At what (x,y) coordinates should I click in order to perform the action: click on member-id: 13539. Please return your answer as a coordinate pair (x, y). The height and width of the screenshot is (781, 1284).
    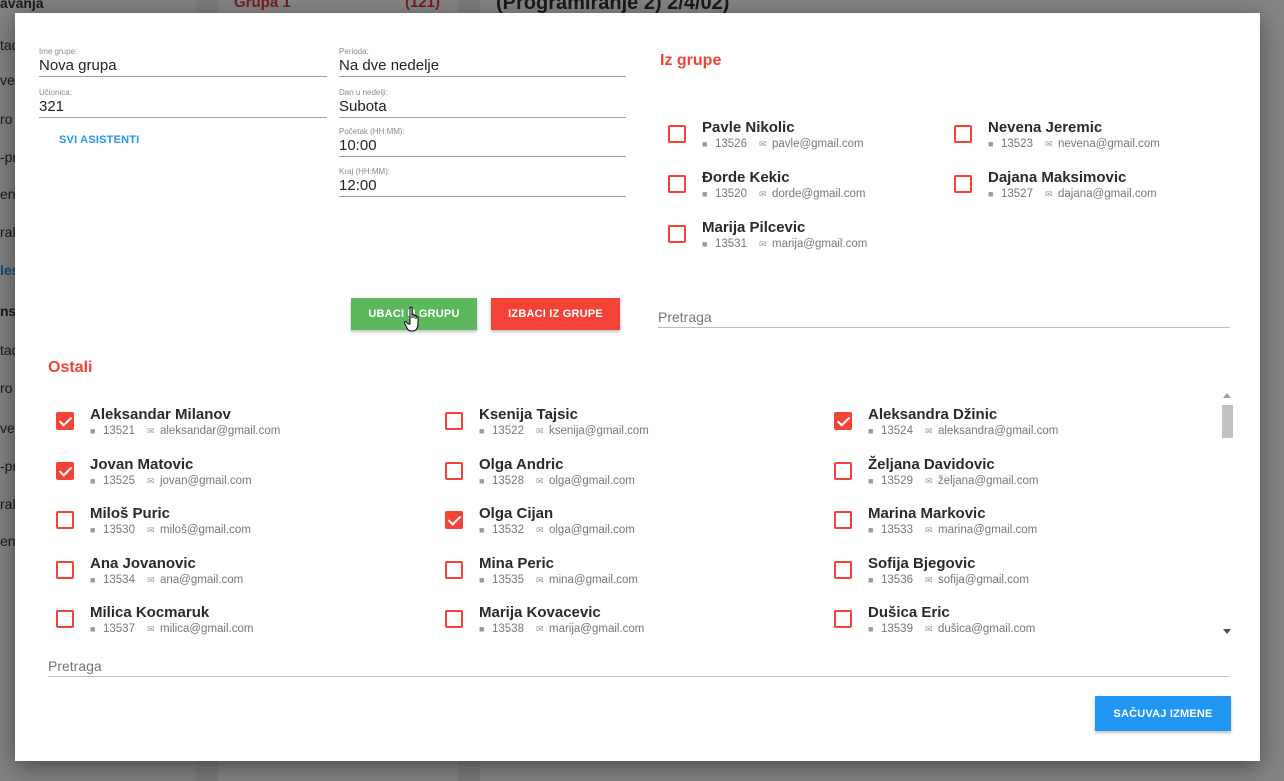
    Looking at the image, I should click on (897, 629).